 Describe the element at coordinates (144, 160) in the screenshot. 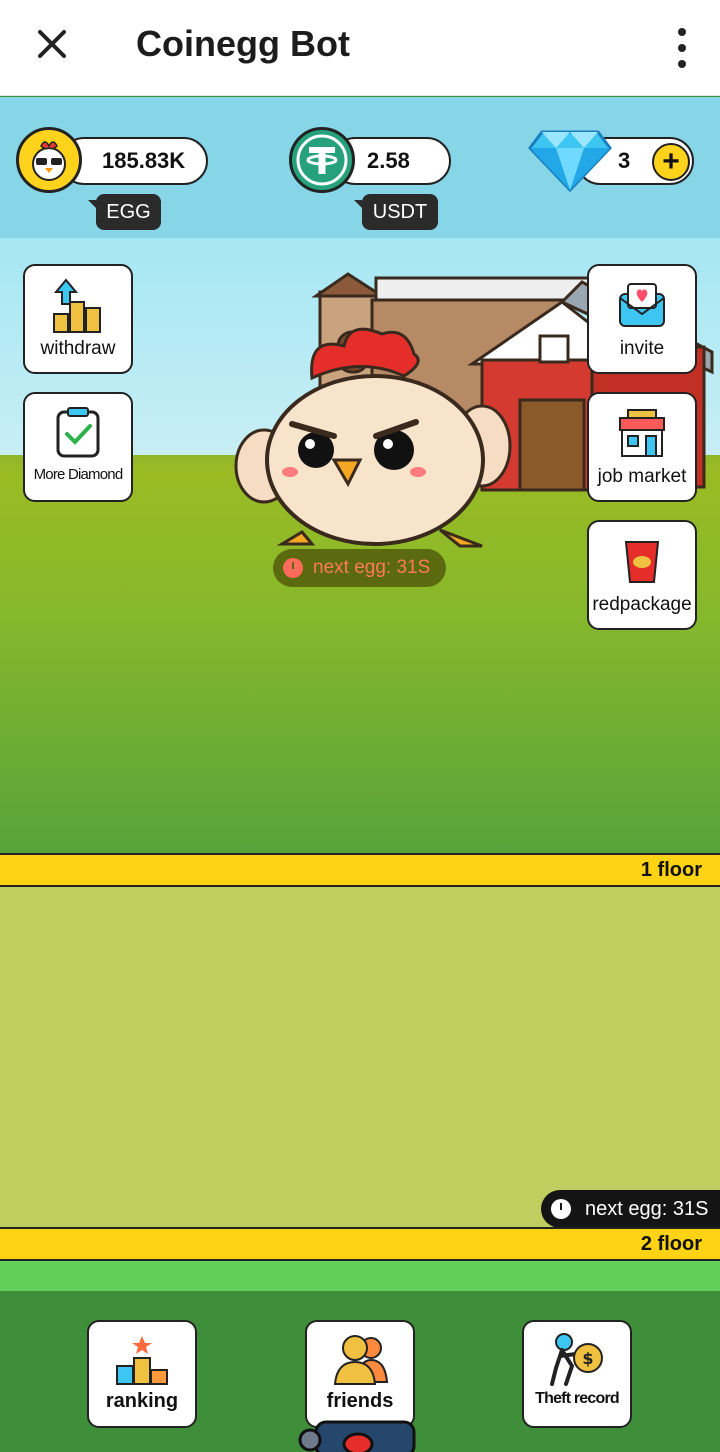

I see `egg-balance-value: 185.83K` at that location.